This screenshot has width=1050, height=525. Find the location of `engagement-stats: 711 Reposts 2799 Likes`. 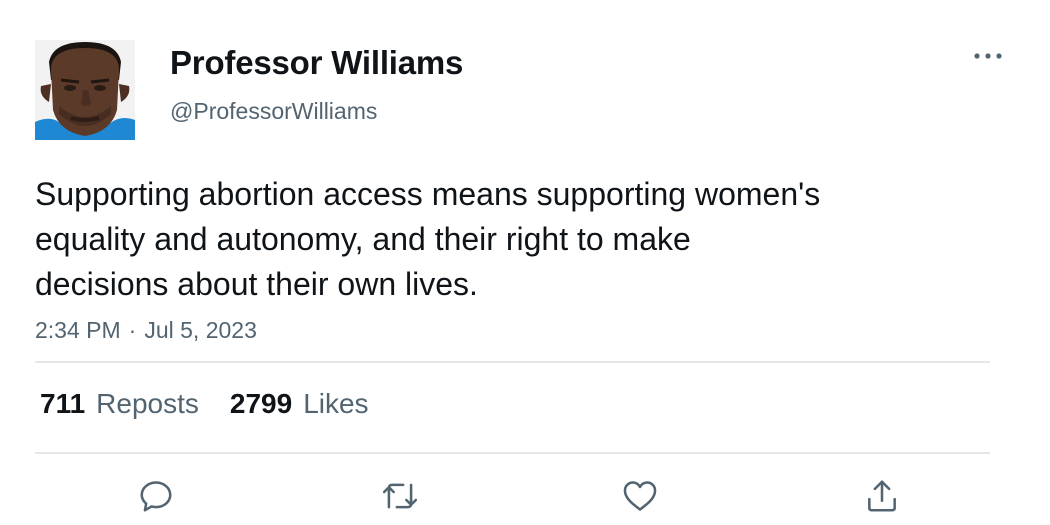

engagement-stats: 711 Reposts 2799 Likes is located at coordinates (220, 404).